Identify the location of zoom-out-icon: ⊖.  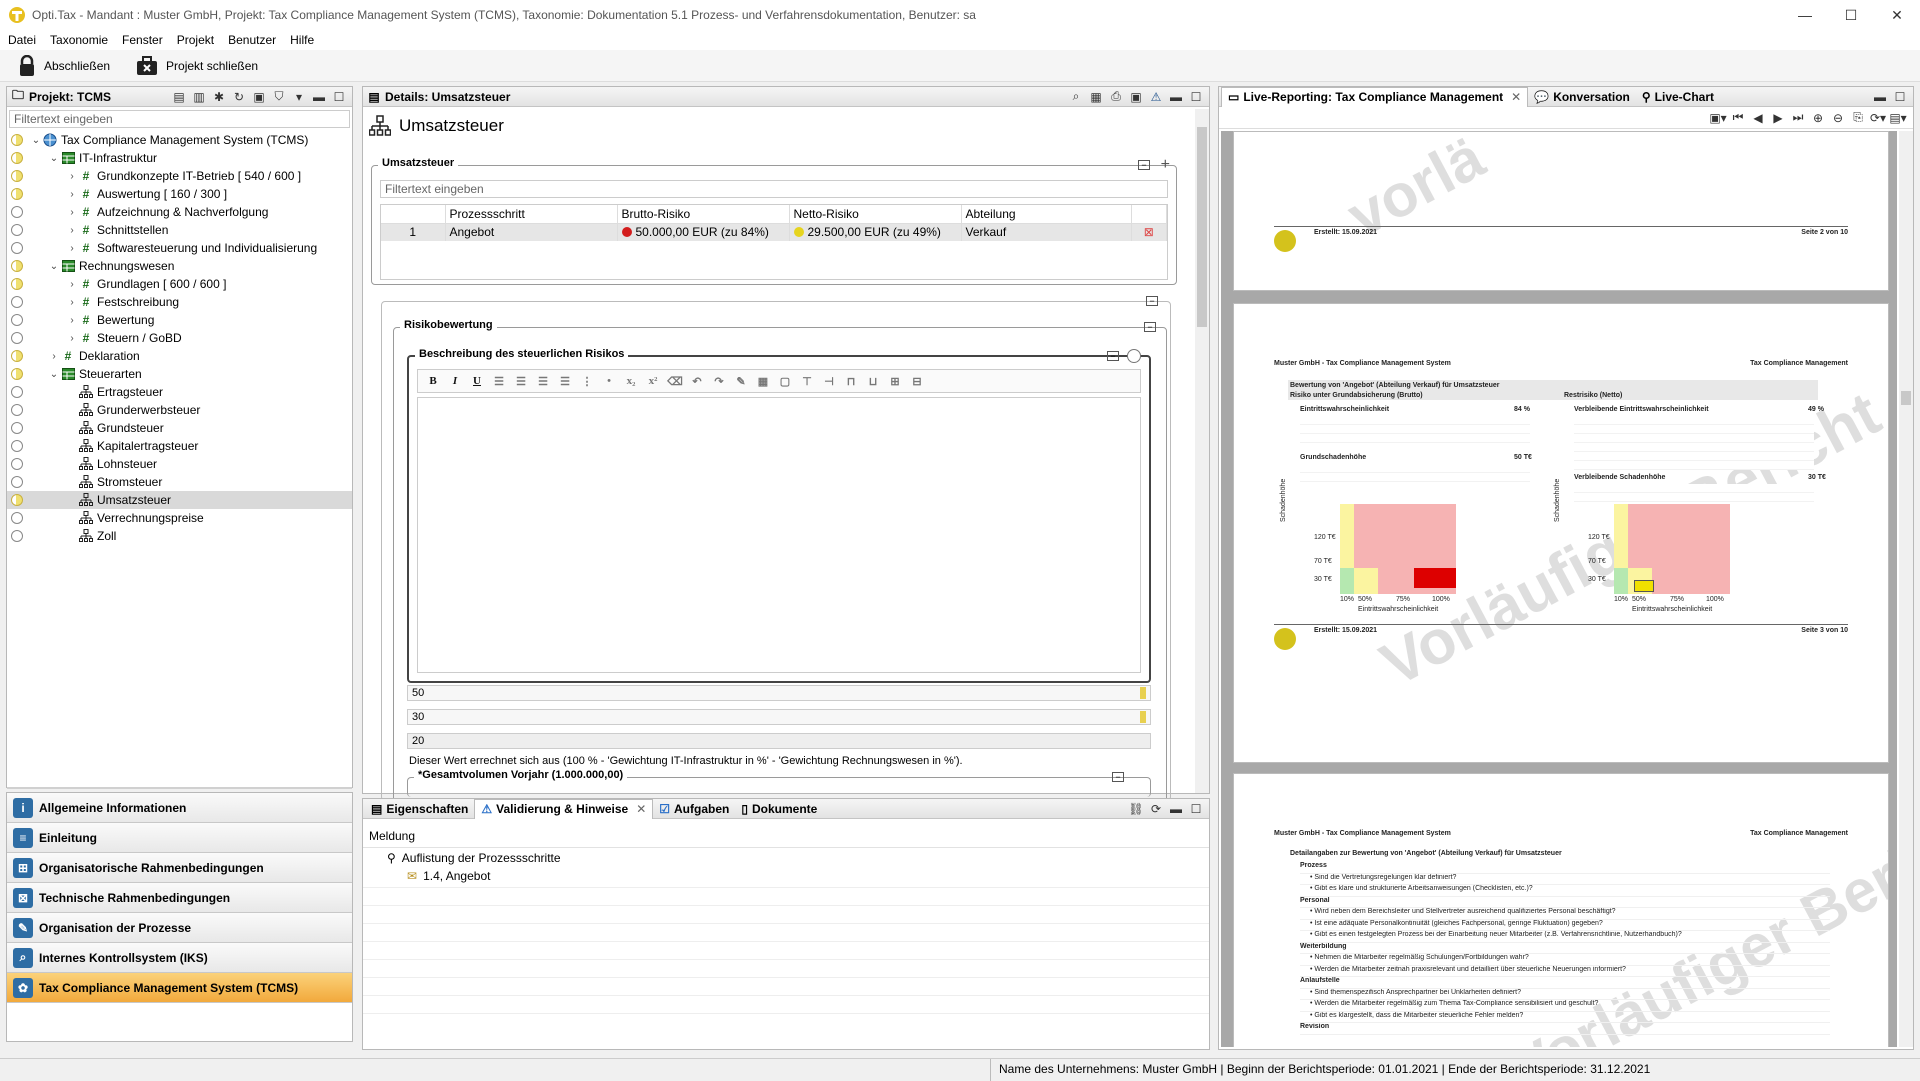
(1838, 118).